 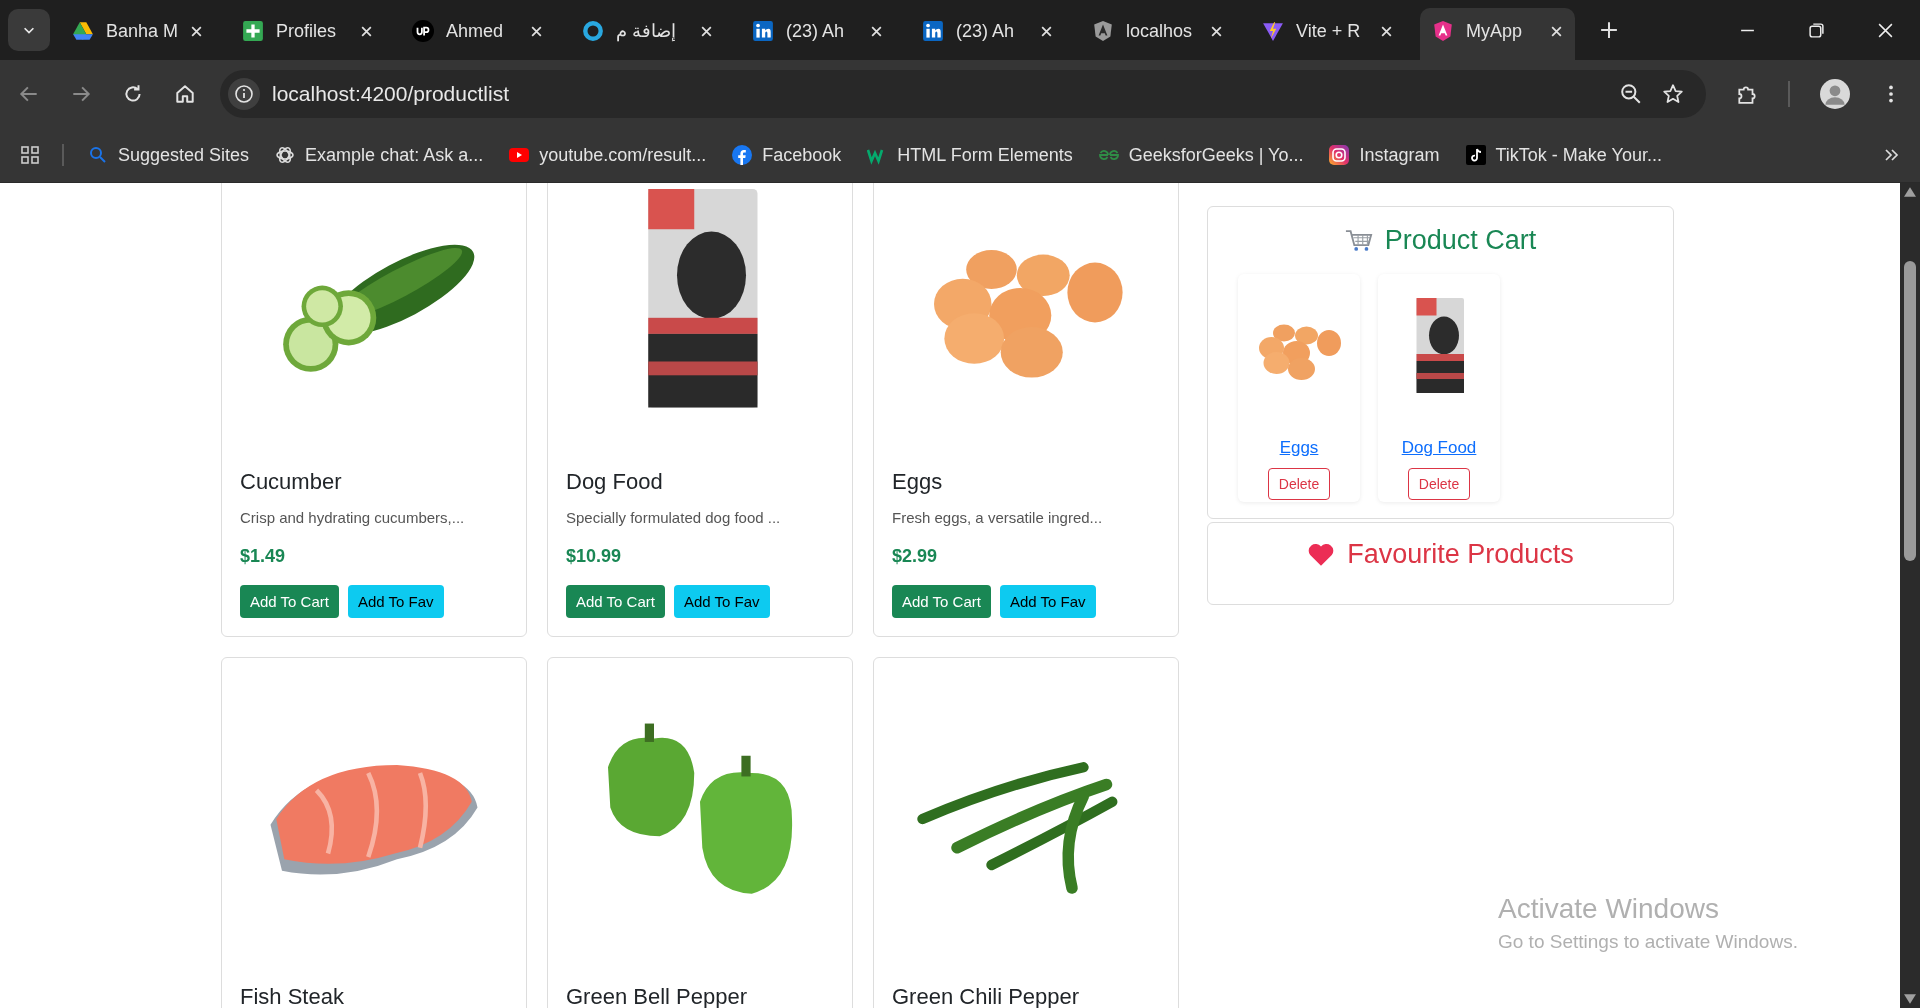 I want to click on heart-icon, so click(x=1321, y=554).